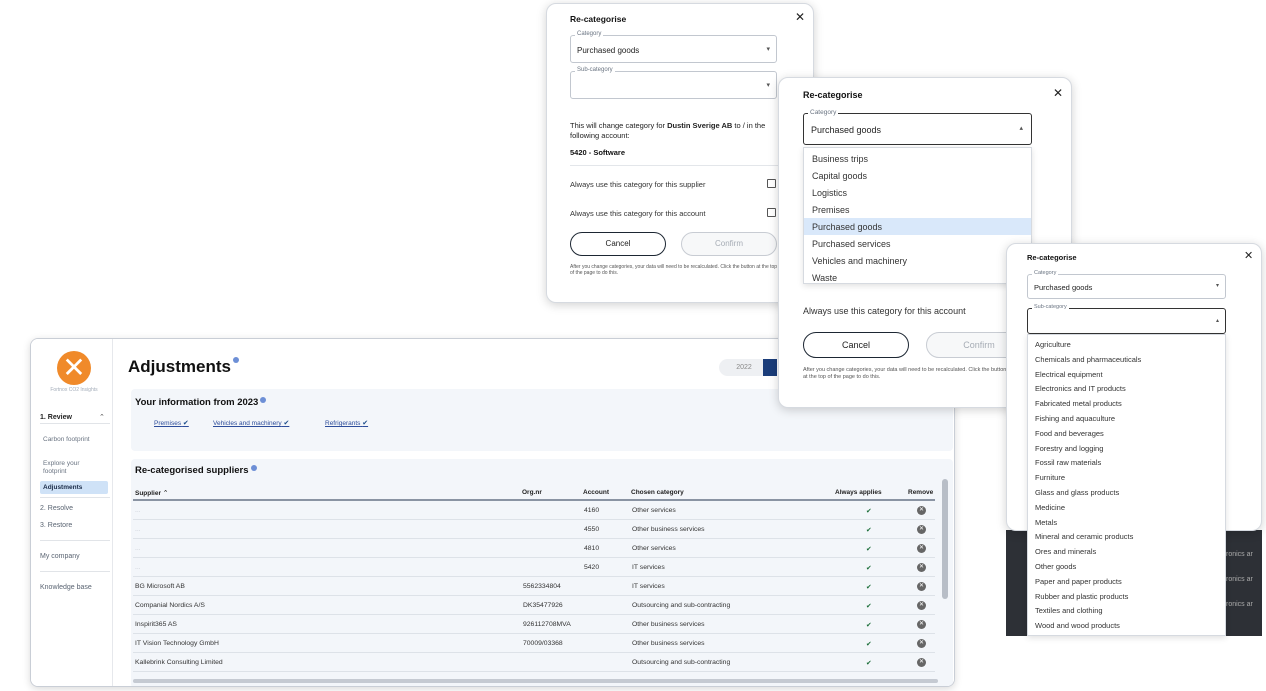 This screenshot has height=691, width=1266. What do you see at coordinates (744, 367) in the screenshot?
I see `year-2022-toggle: 2022` at bounding box center [744, 367].